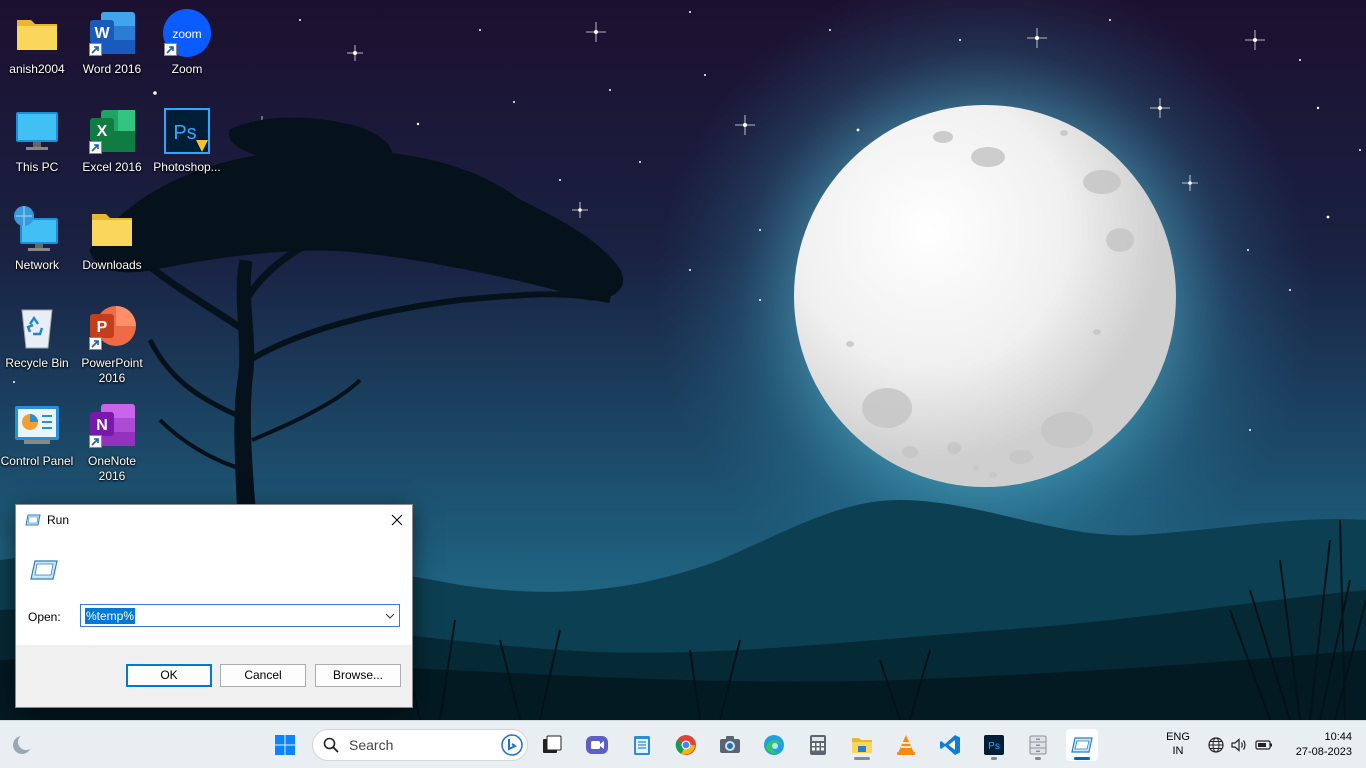 The image size is (1366, 768). Describe the element at coordinates (37, 229) in the screenshot. I see `network-icon` at that location.